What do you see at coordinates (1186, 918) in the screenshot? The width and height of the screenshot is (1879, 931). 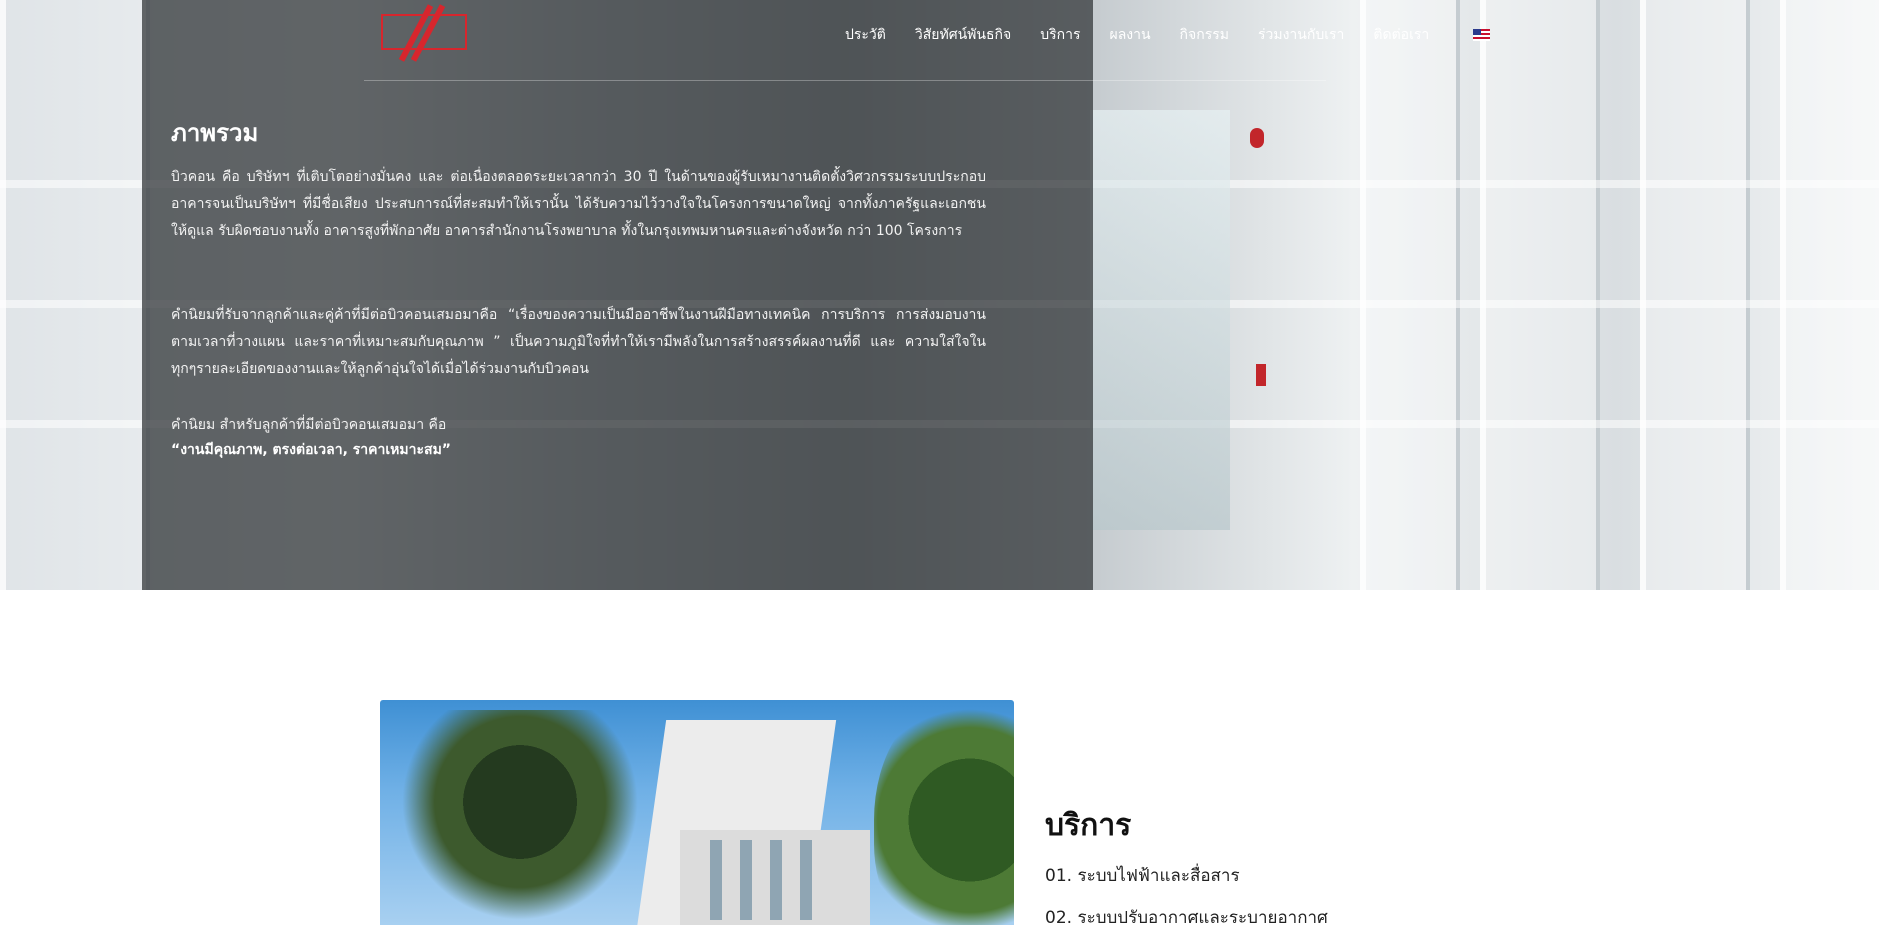 I see `service-item-hvac: 02. ระบบปรับอากาศและระบายอากาศ` at bounding box center [1186, 918].